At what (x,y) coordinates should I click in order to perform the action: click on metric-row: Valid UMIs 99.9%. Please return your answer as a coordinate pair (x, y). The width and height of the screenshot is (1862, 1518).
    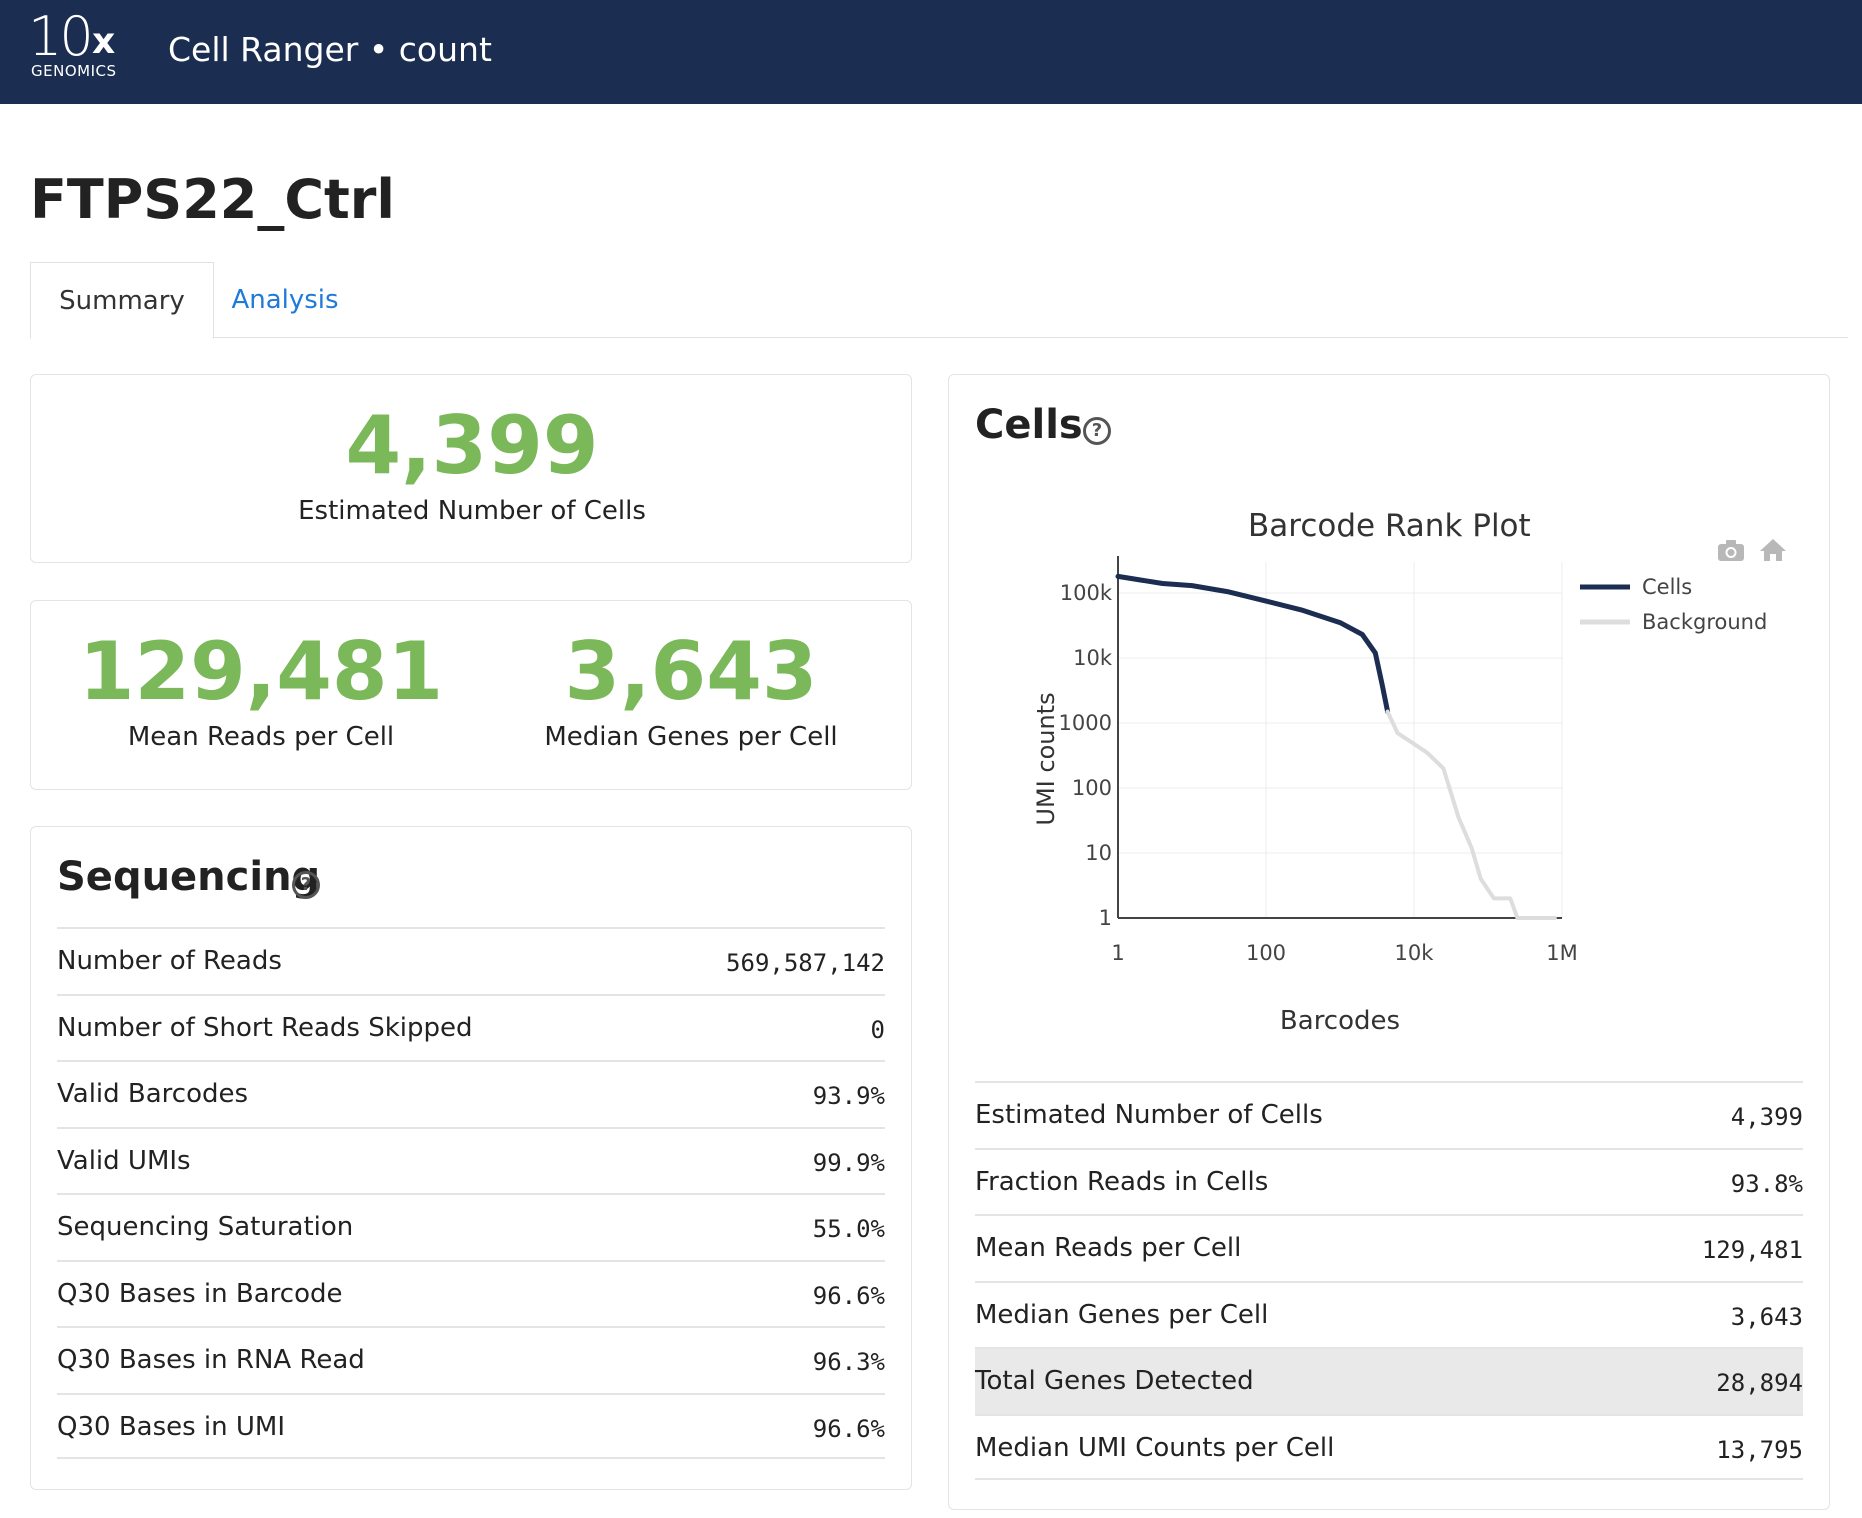
    Looking at the image, I should click on (471, 1160).